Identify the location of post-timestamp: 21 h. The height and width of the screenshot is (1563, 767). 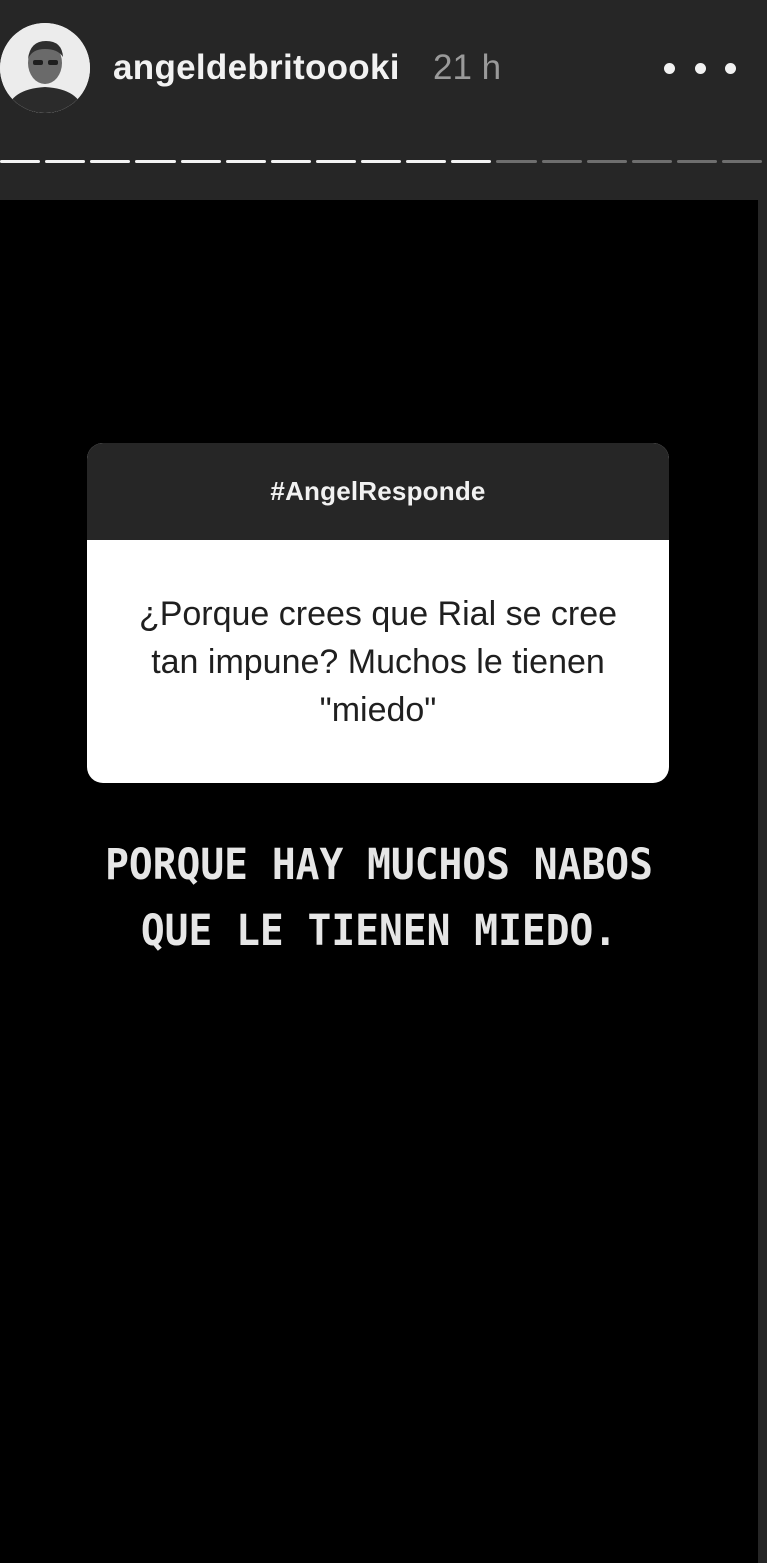
(467, 67).